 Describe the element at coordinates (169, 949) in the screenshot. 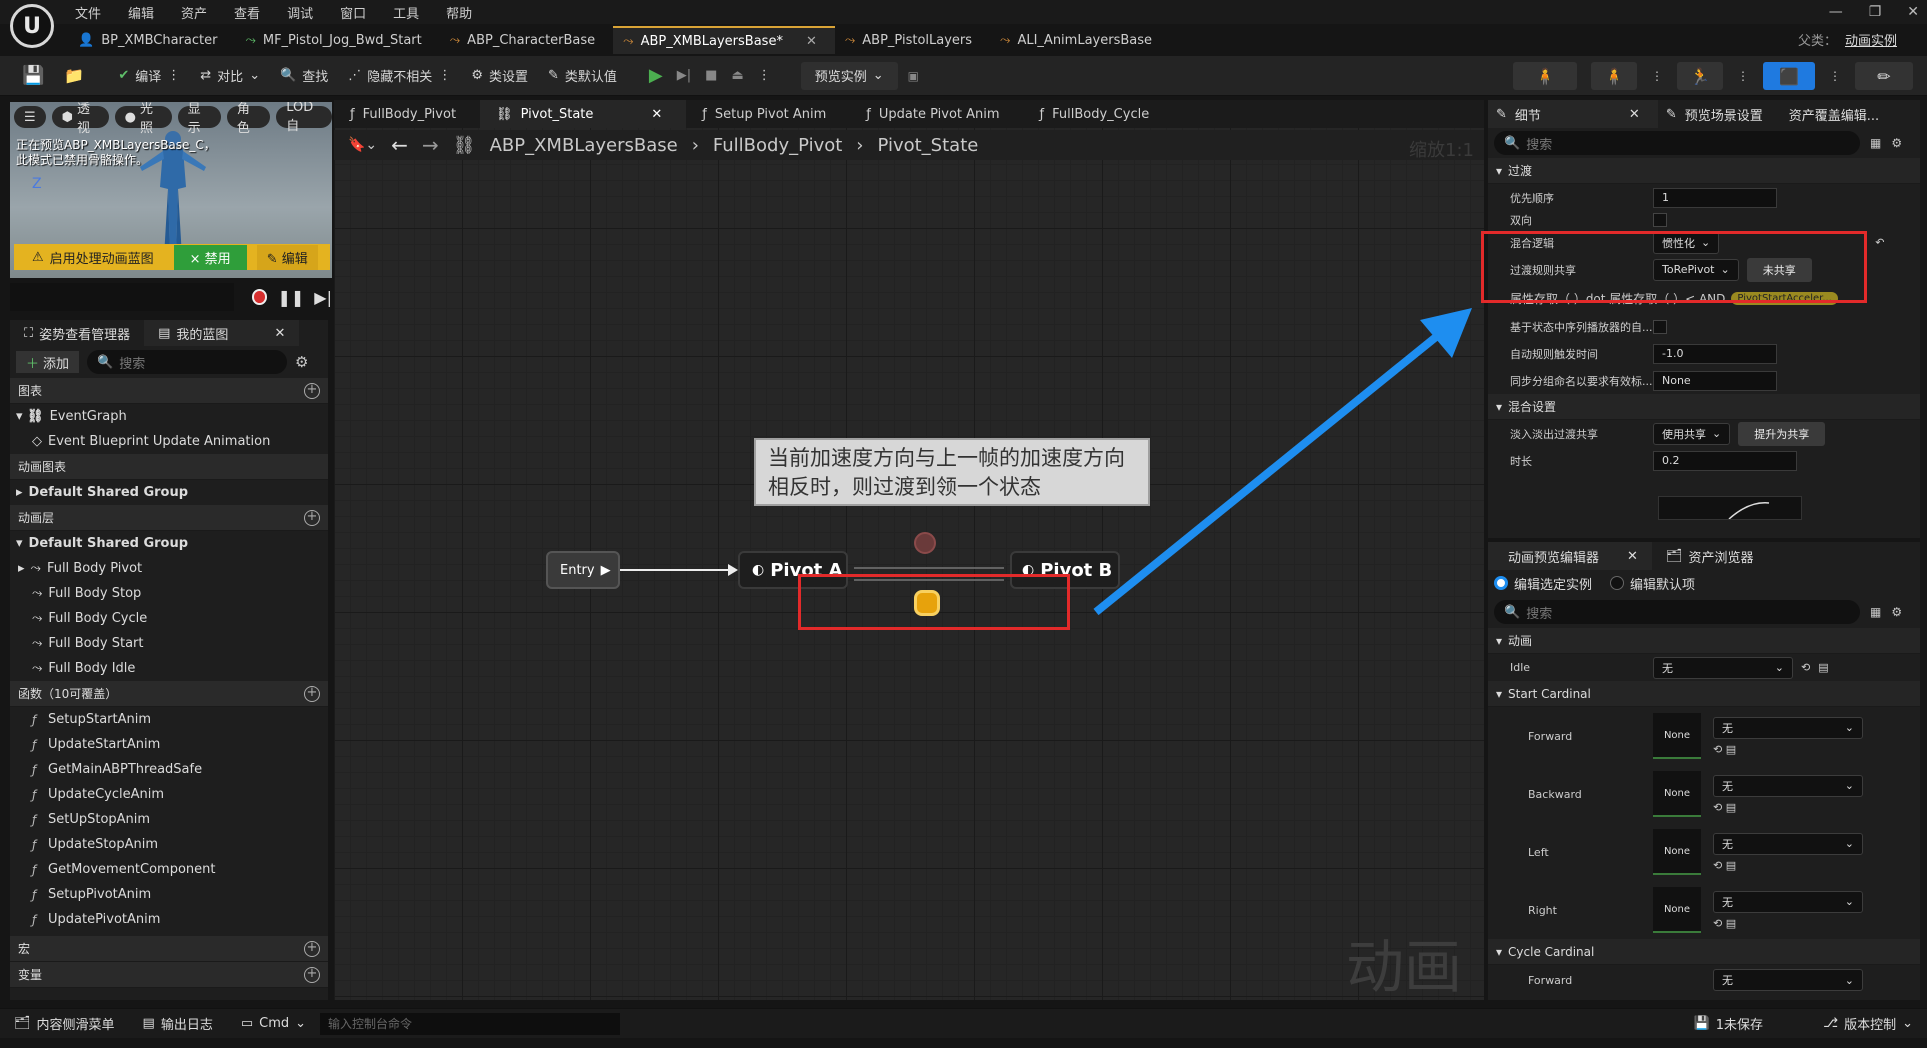

I see `section-macros: 宏 +` at that location.